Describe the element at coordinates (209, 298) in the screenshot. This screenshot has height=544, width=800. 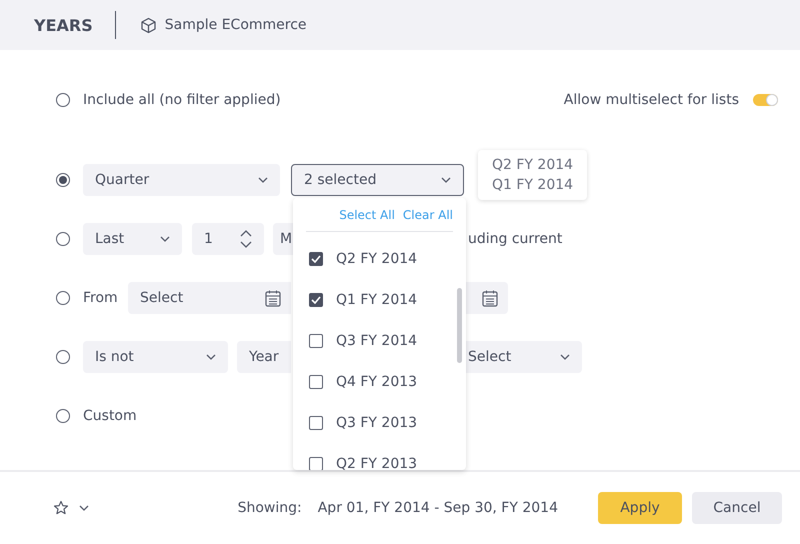
I see `date-field: Select` at that location.